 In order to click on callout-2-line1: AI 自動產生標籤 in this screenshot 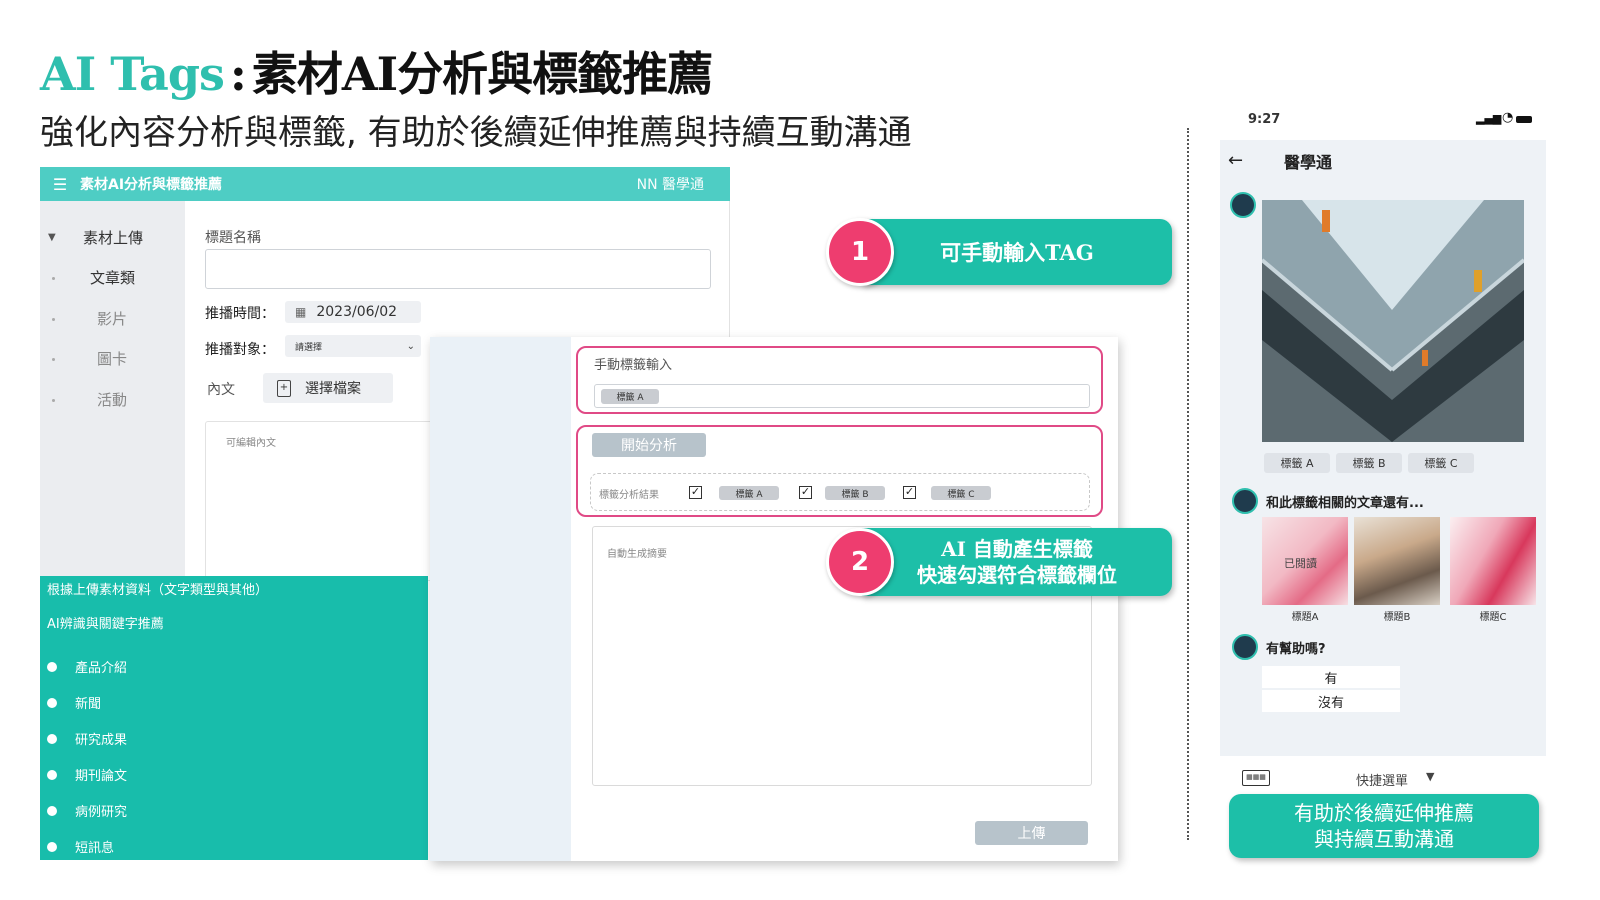, I will do `click(1017, 549)`.